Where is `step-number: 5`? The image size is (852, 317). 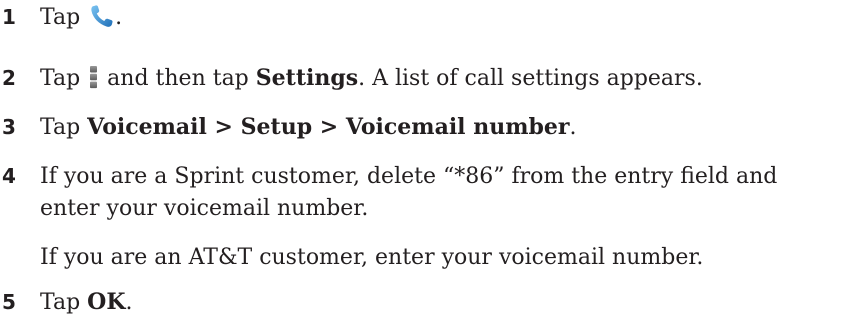
step-number: 5 is located at coordinates (9, 302).